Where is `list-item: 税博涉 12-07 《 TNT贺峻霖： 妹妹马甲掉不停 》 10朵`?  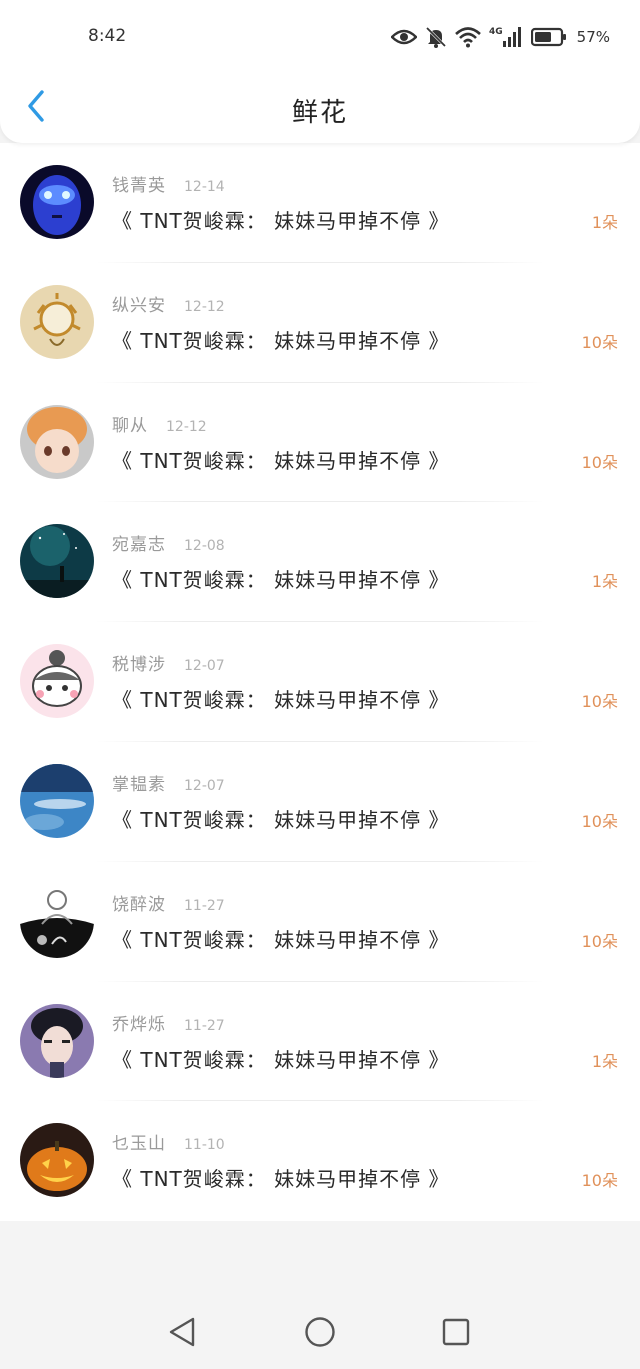 list-item: 税博涉 12-07 《 TNT贺峻霖： 妹妹马甲掉不停 》 10朵 is located at coordinates (320, 682).